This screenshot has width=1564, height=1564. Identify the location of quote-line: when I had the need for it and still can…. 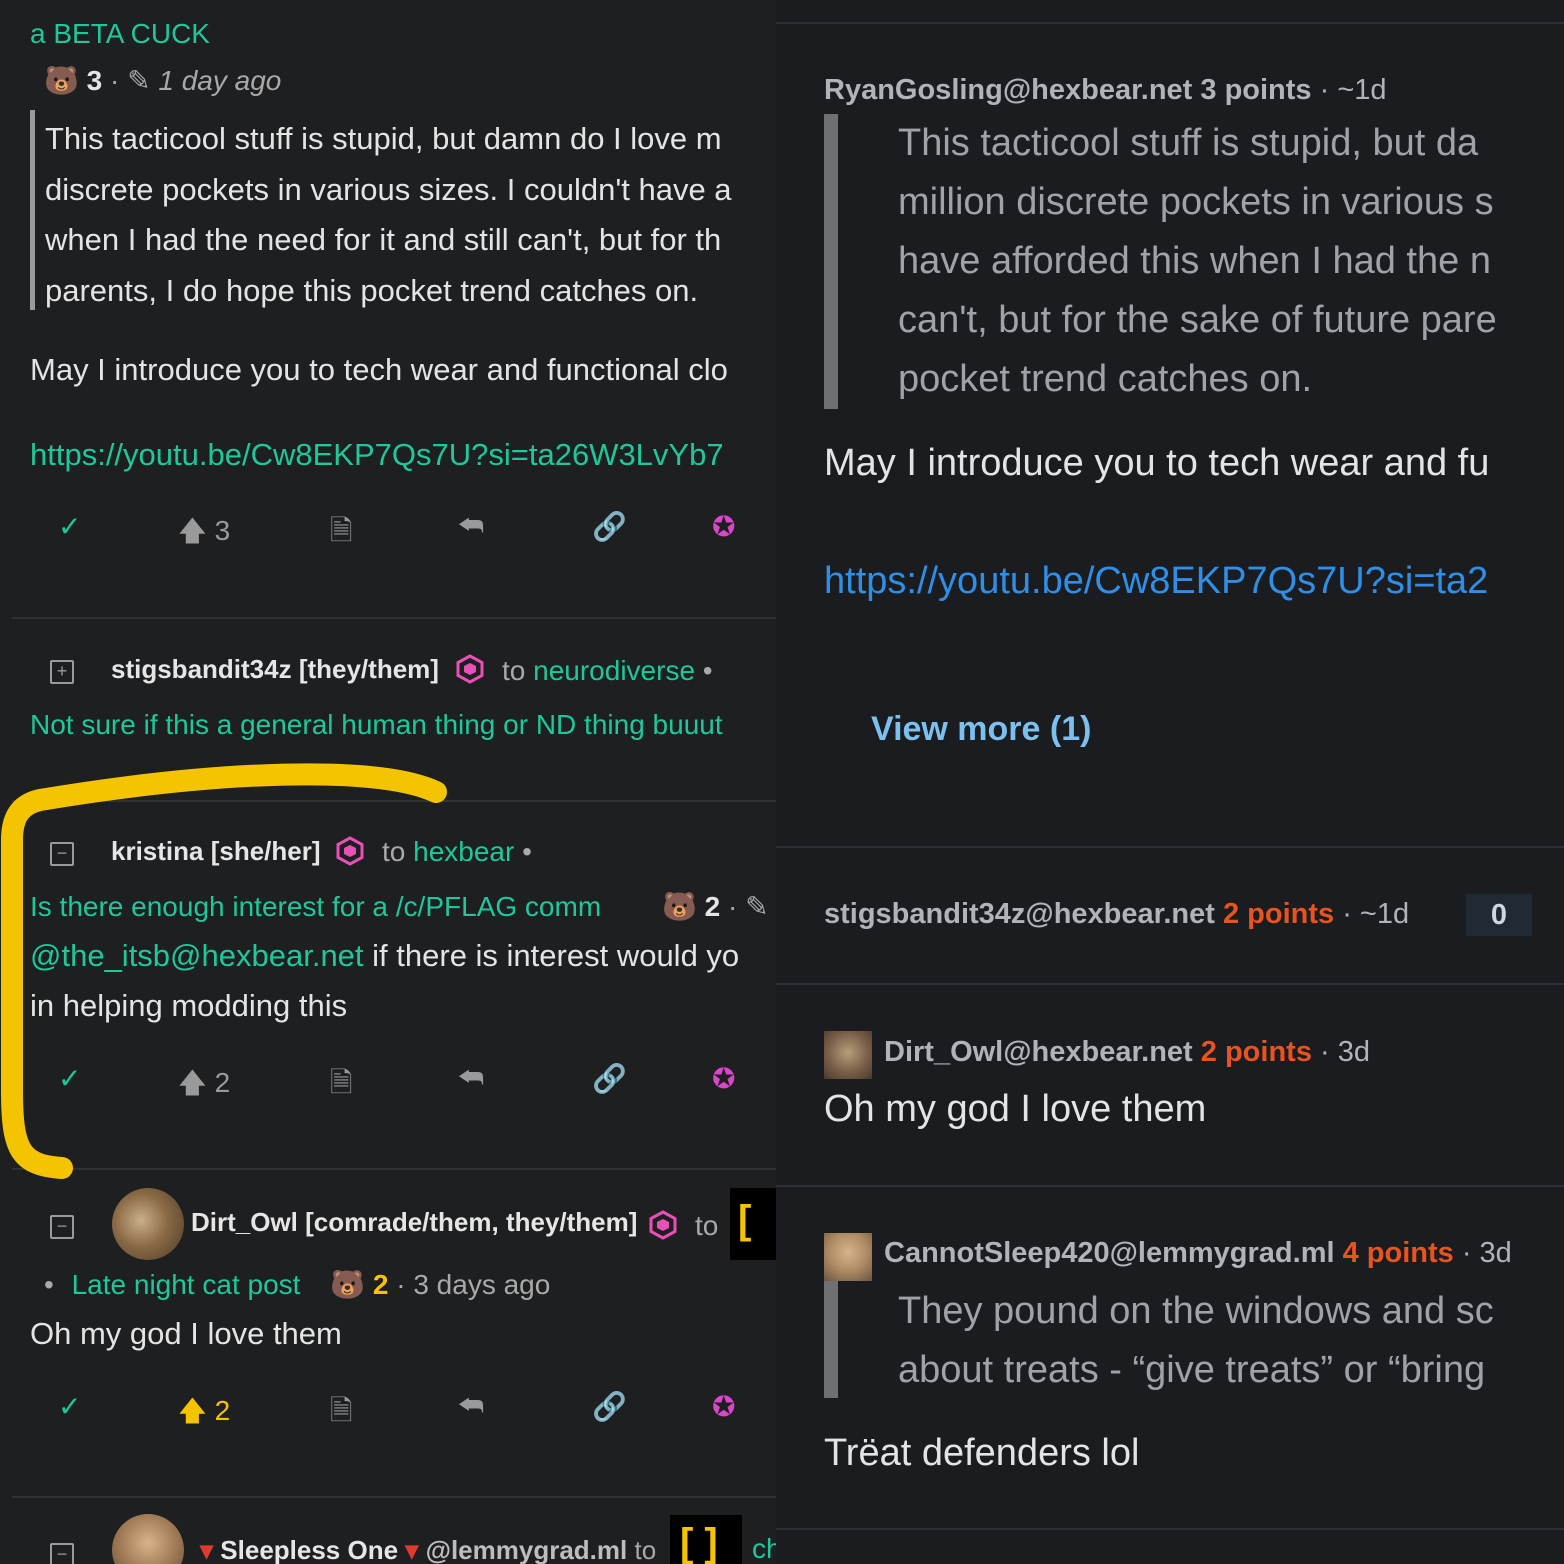
(383, 239).